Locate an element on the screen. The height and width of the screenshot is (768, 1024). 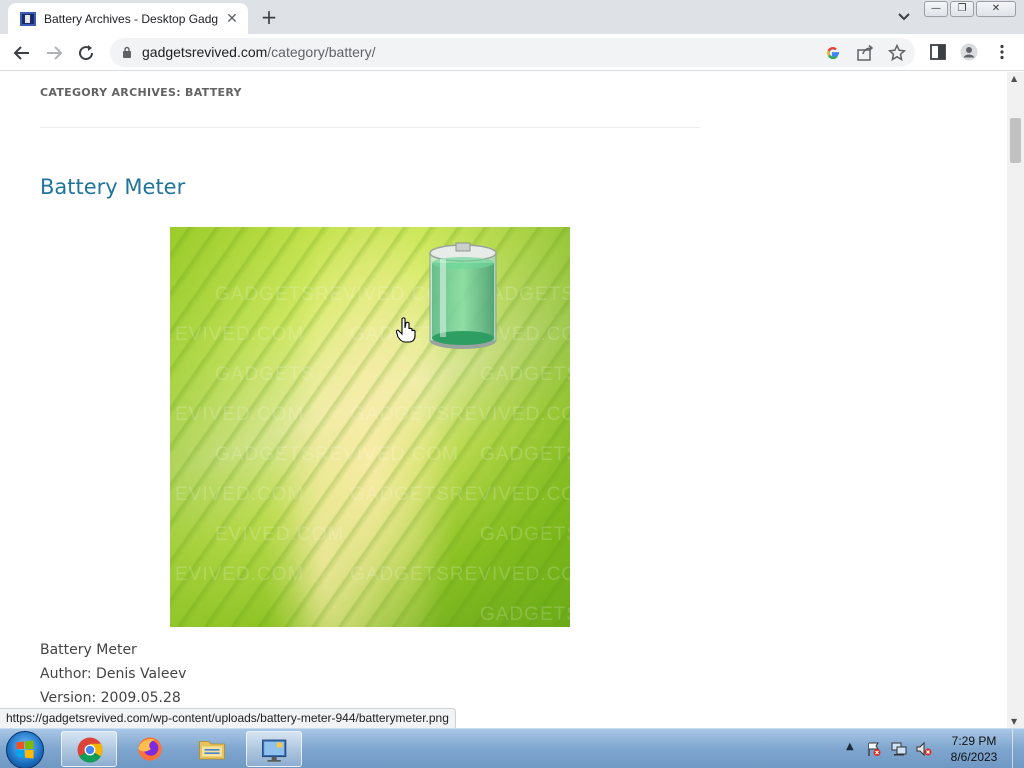
side-panel-icon is located at coordinates (938, 52).